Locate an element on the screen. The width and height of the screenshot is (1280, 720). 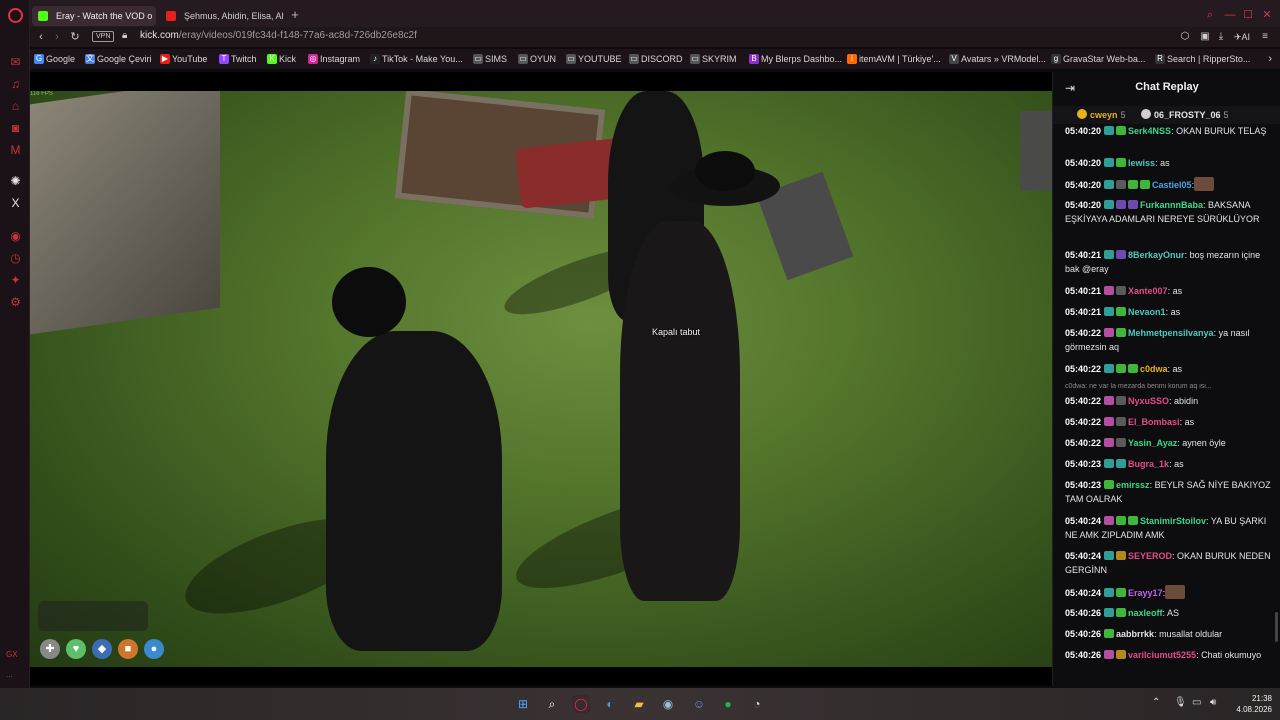
opera-gx-icon: ◯ is located at coordinates (581, 704).